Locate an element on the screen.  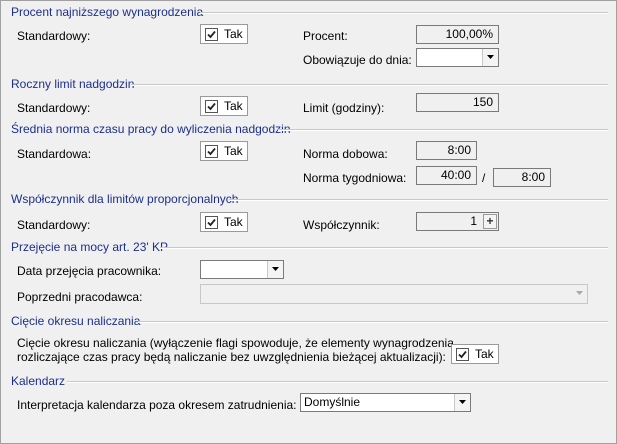
cut-period-checkbox-box: Tak is located at coordinates (475, 354).